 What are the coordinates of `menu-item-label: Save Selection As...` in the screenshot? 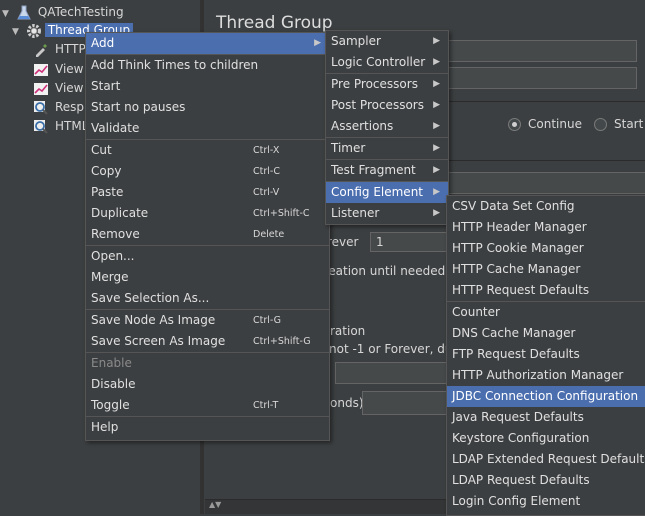 It's located at (150, 298).